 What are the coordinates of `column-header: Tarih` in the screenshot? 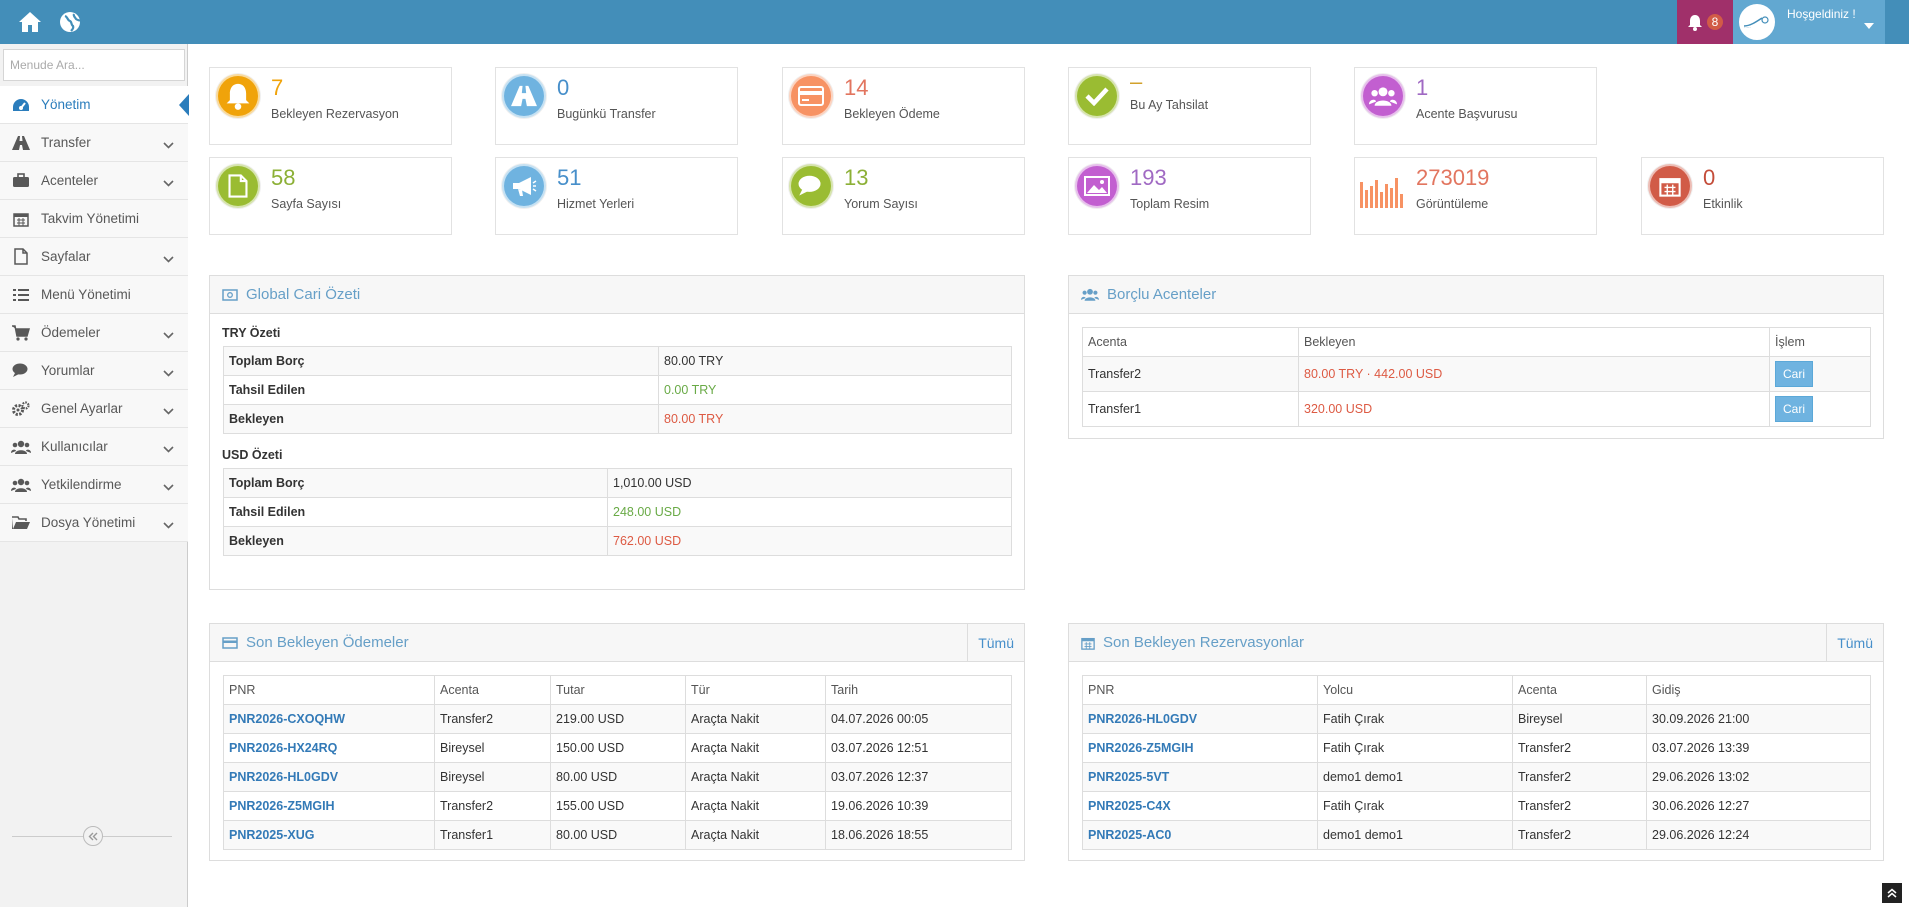 It's located at (918, 690).